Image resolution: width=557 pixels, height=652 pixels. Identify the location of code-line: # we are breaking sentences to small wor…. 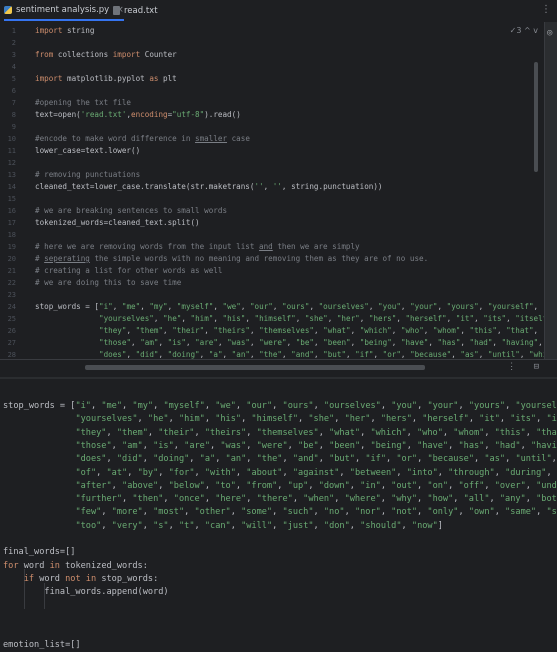
(131, 211).